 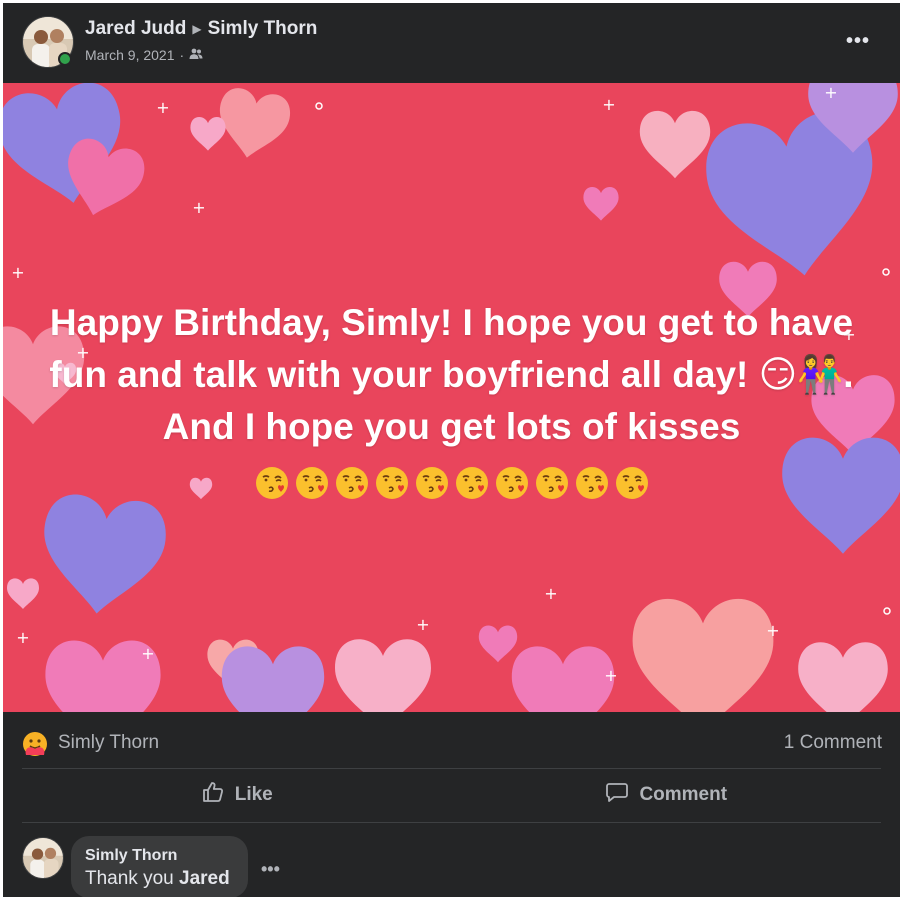 What do you see at coordinates (159, 856) in the screenshot?
I see `comment-author: Simly Thorn` at bounding box center [159, 856].